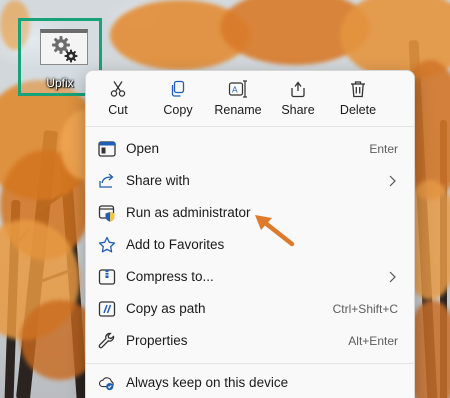  I want to click on menu-item-copy-as-path: Copy as path Ctrl+Shift+C, so click(251, 309).